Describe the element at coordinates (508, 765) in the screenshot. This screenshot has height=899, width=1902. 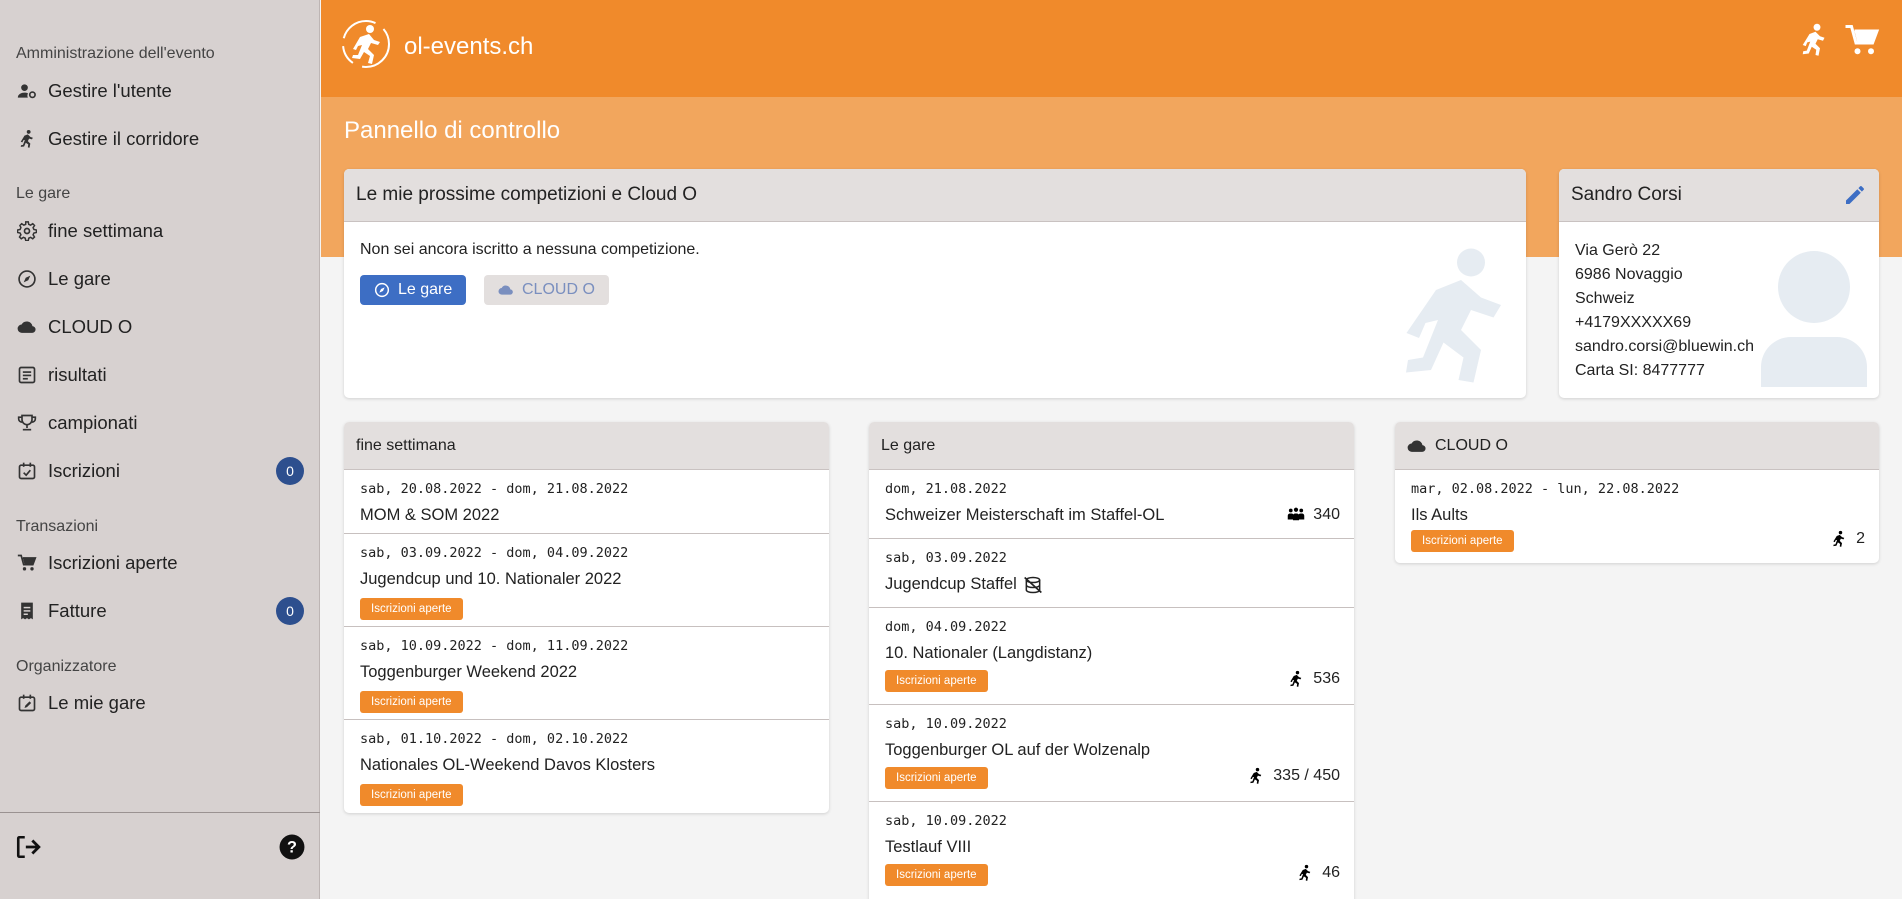
I see `event-name: Nationales OL-Weekend Davos Klosters` at that location.